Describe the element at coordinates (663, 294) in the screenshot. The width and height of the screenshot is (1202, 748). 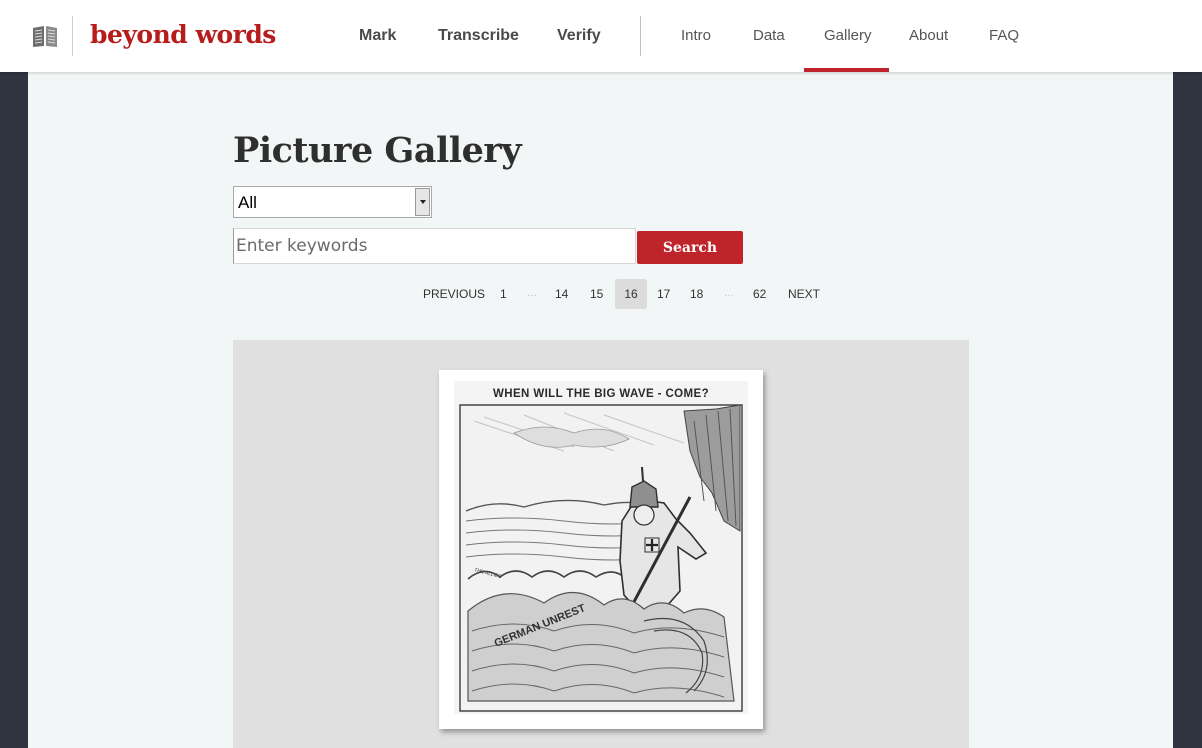
I see `pagination-page-17: 17` at that location.